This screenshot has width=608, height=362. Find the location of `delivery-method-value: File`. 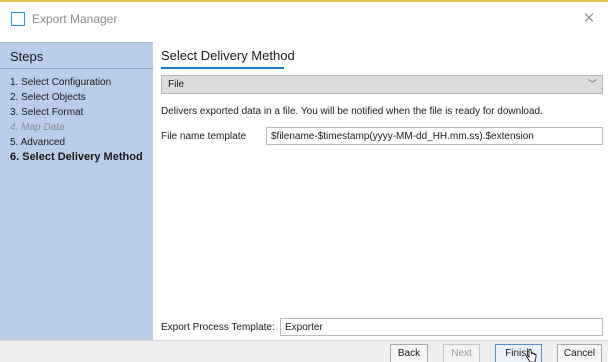

delivery-method-value: File is located at coordinates (176, 84).